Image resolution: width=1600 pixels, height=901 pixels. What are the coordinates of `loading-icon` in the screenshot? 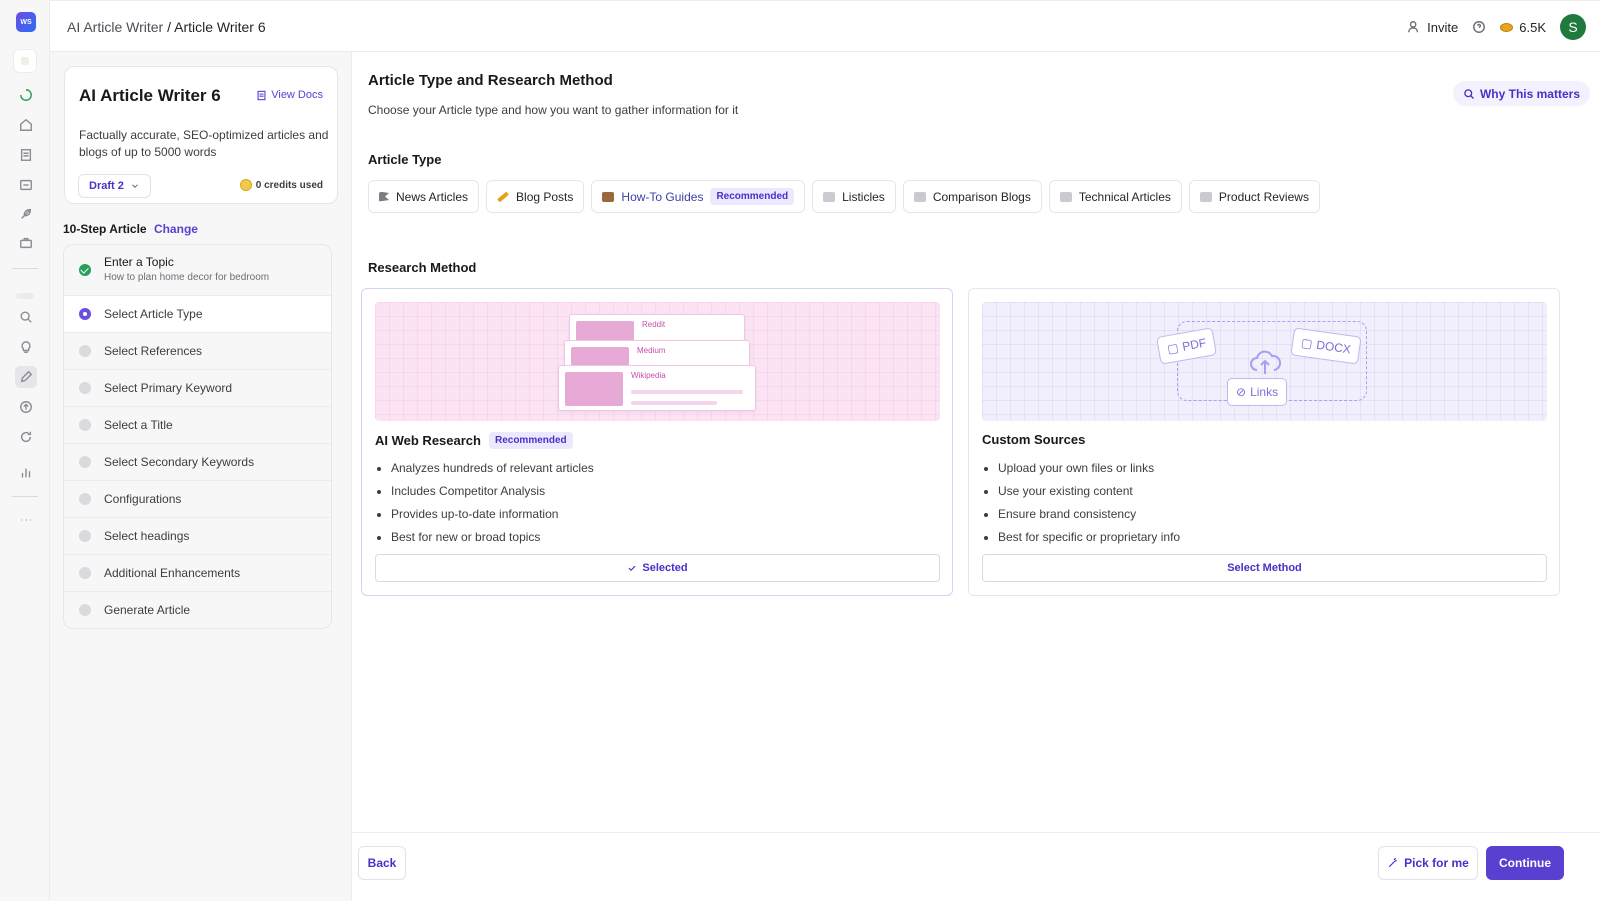 It's located at (26, 95).